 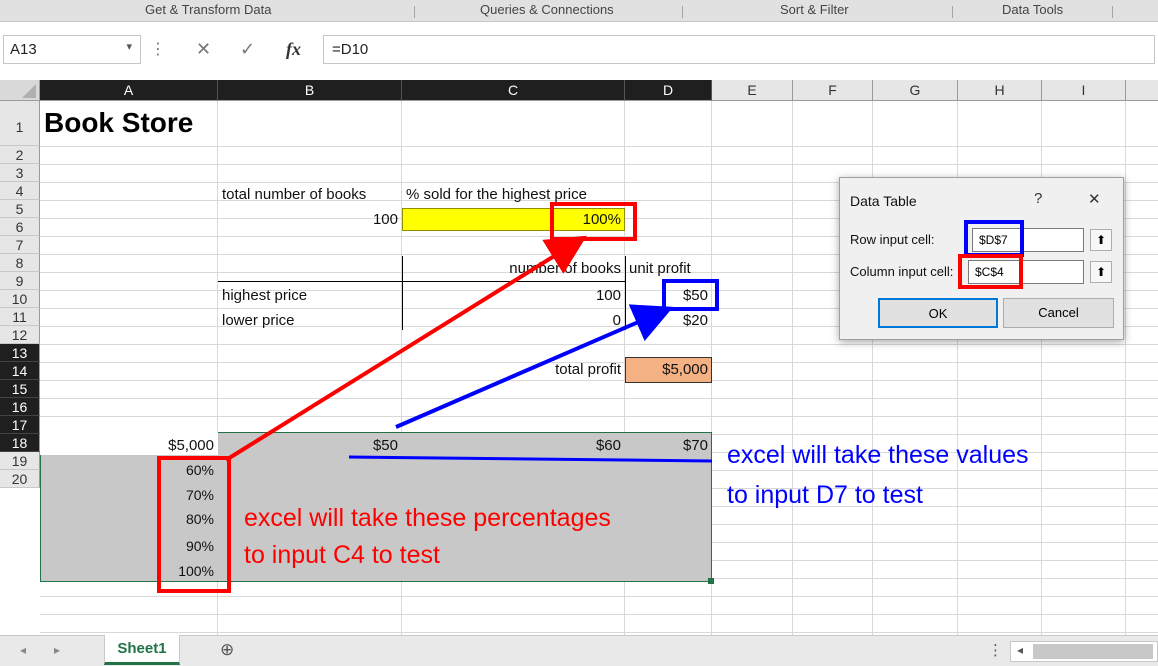 What do you see at coordinates (995, 650) in the screenshot?
I see `more-options-icon: ⋮` at bounding box center [995, 650].